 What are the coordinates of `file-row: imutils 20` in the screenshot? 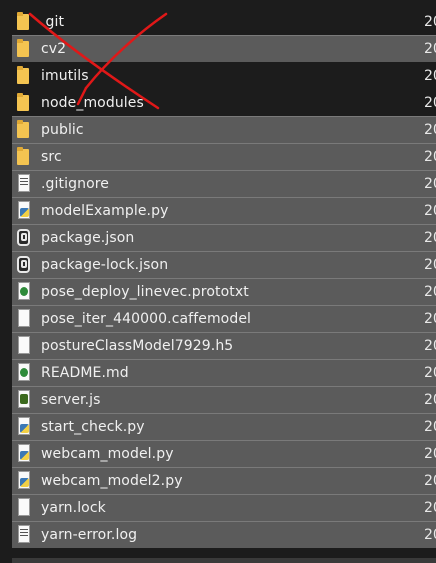 It's located at (224, 75).